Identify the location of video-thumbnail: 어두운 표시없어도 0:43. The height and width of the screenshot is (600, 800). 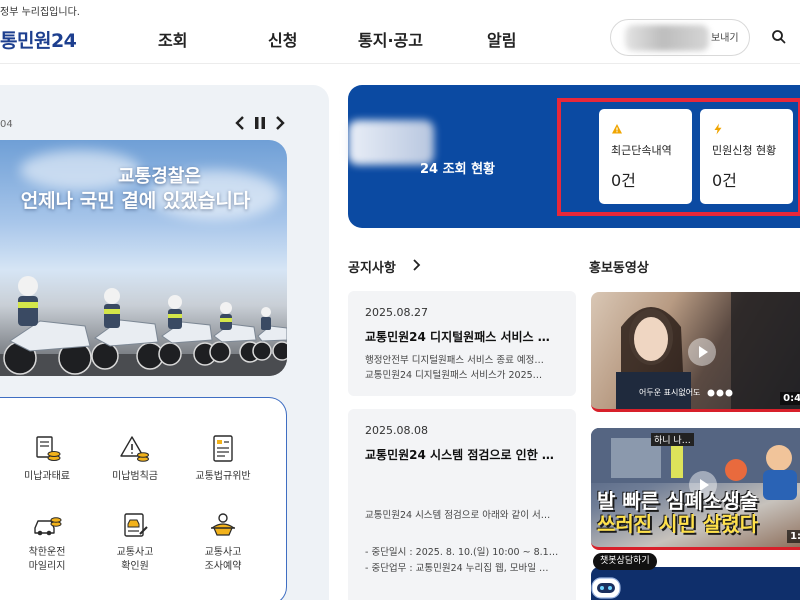
(695, 352).